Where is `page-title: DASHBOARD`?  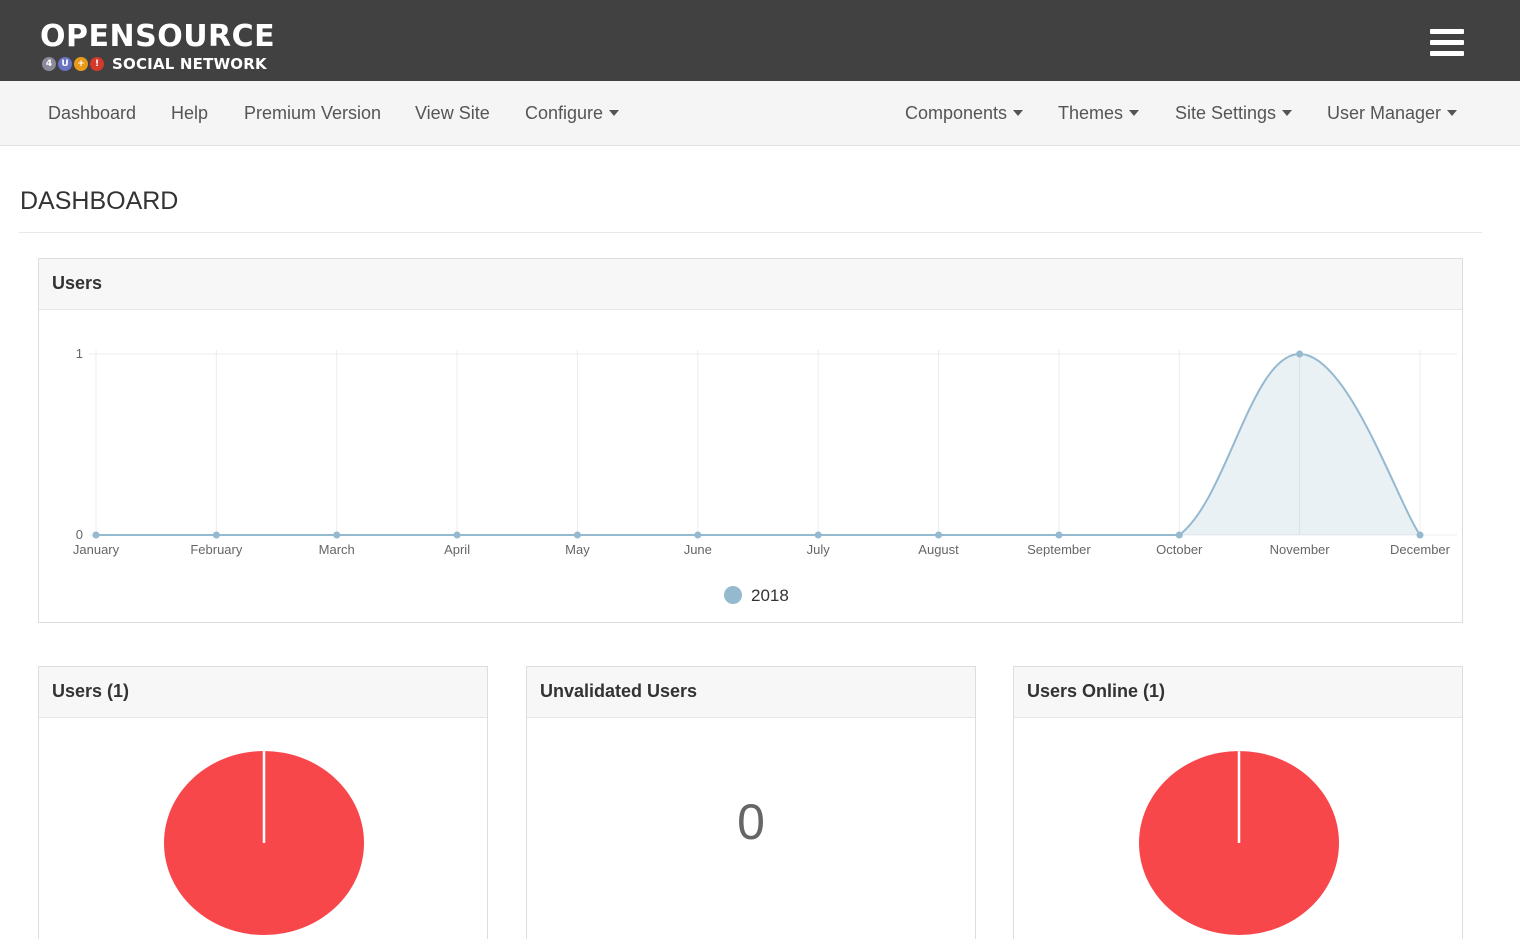
page-title: DASHBOARD is located at coordinates (99, 201).